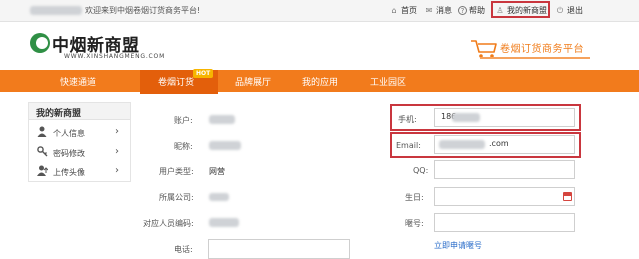 The image size is (639, 259). What do you see at coordinates (183, 120) in the screenshot?
I see `account-label: 账户:` at bounding box center [183, 120].